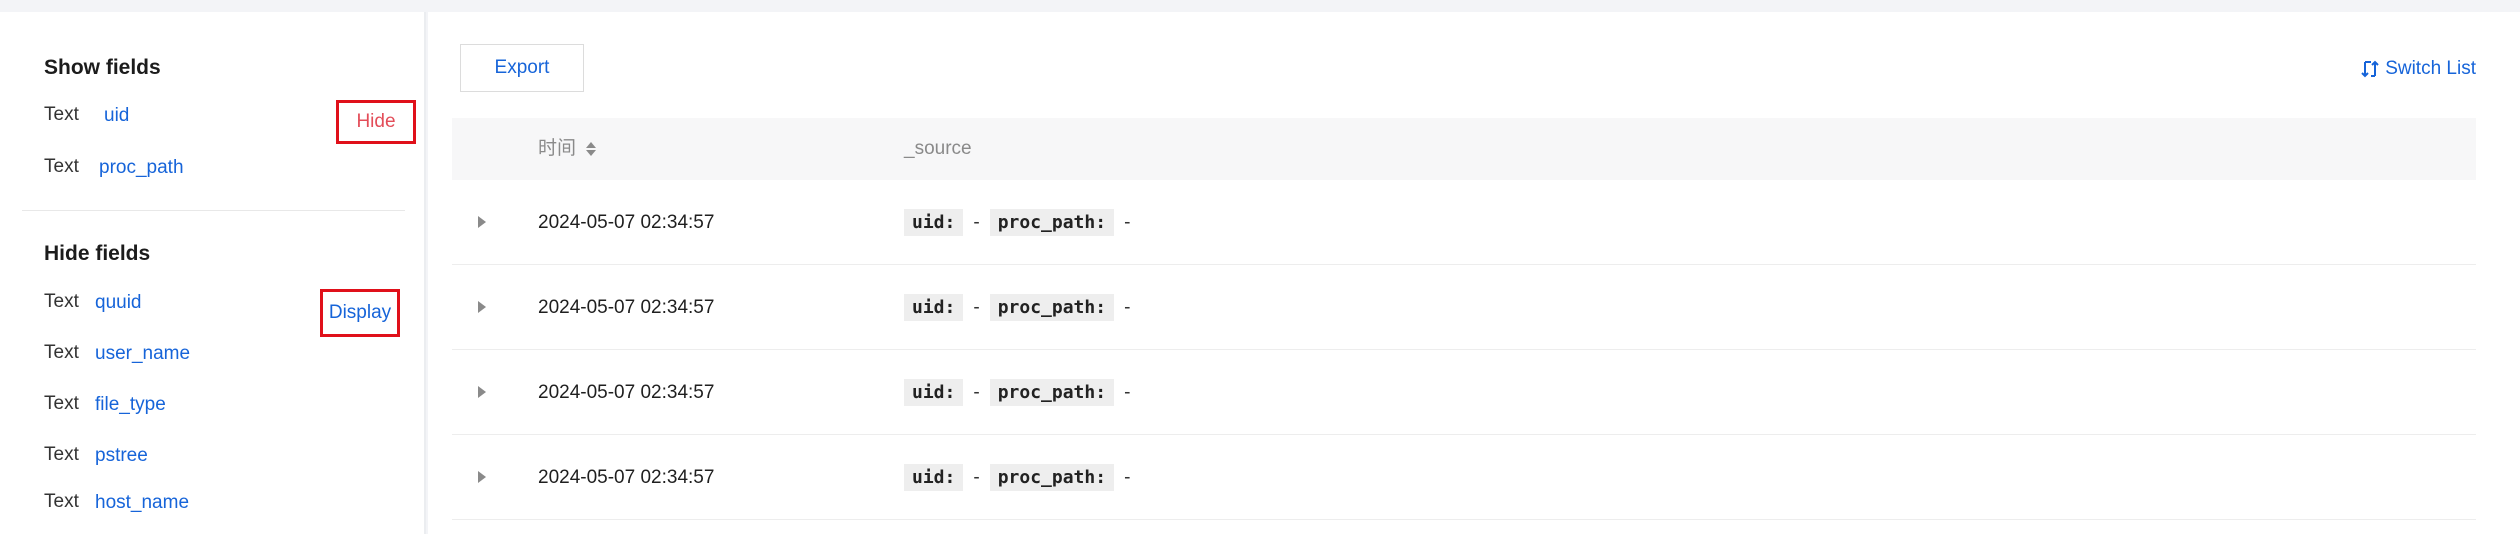  What do you see at coordinates (142, 354) in the screenshot?
I see `field-name-link: user_name` at bounding box center [142, 354].